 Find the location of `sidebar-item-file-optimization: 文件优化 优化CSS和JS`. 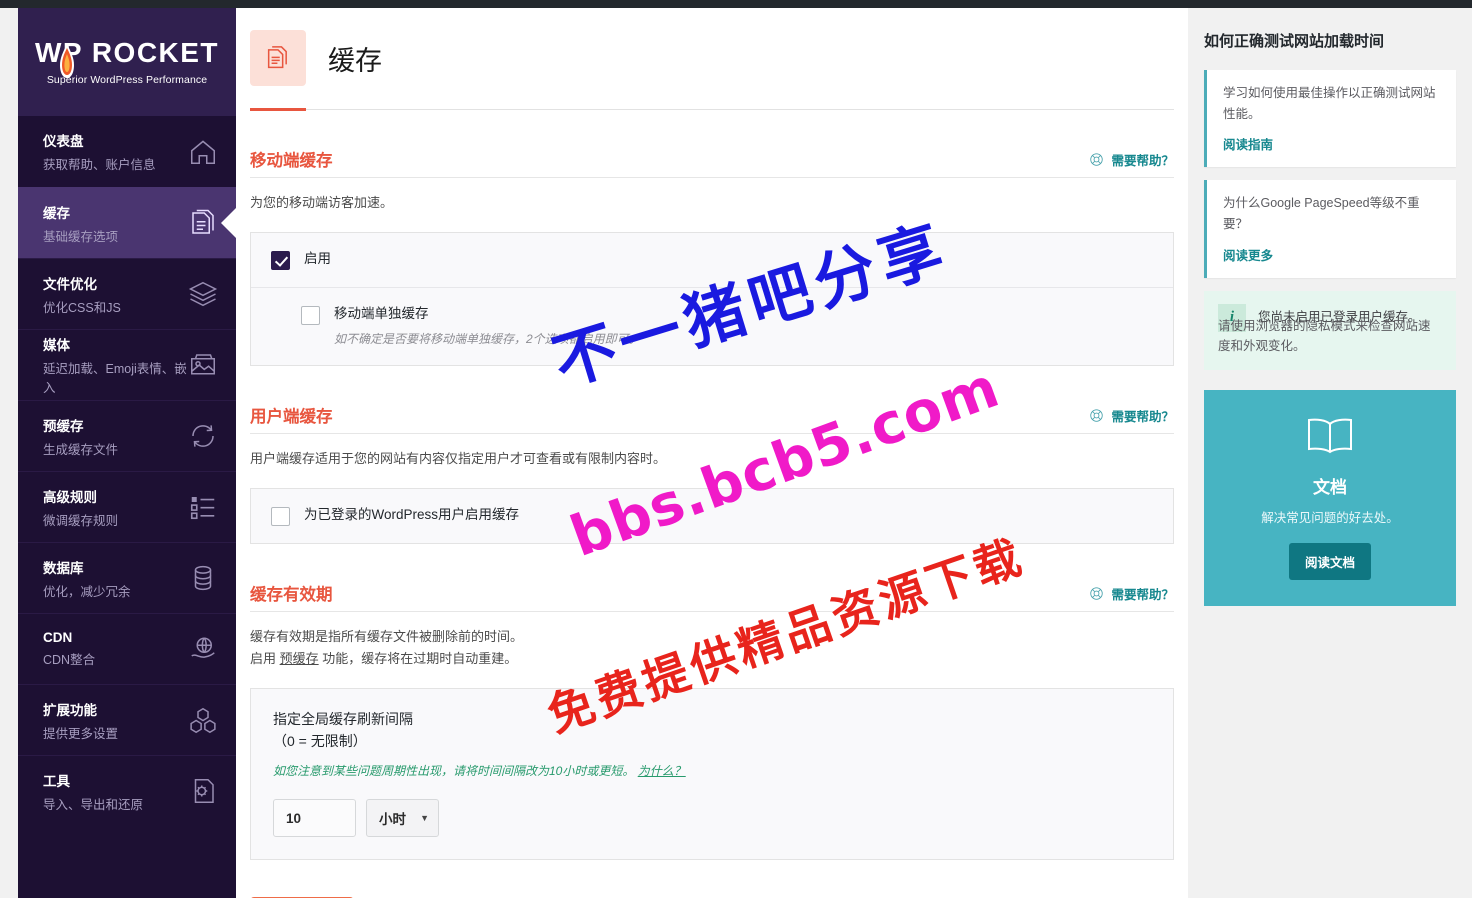

sidebar-item-file-optimization: 文件优化 优化CSS和JS is located at coordinates (127, 293).